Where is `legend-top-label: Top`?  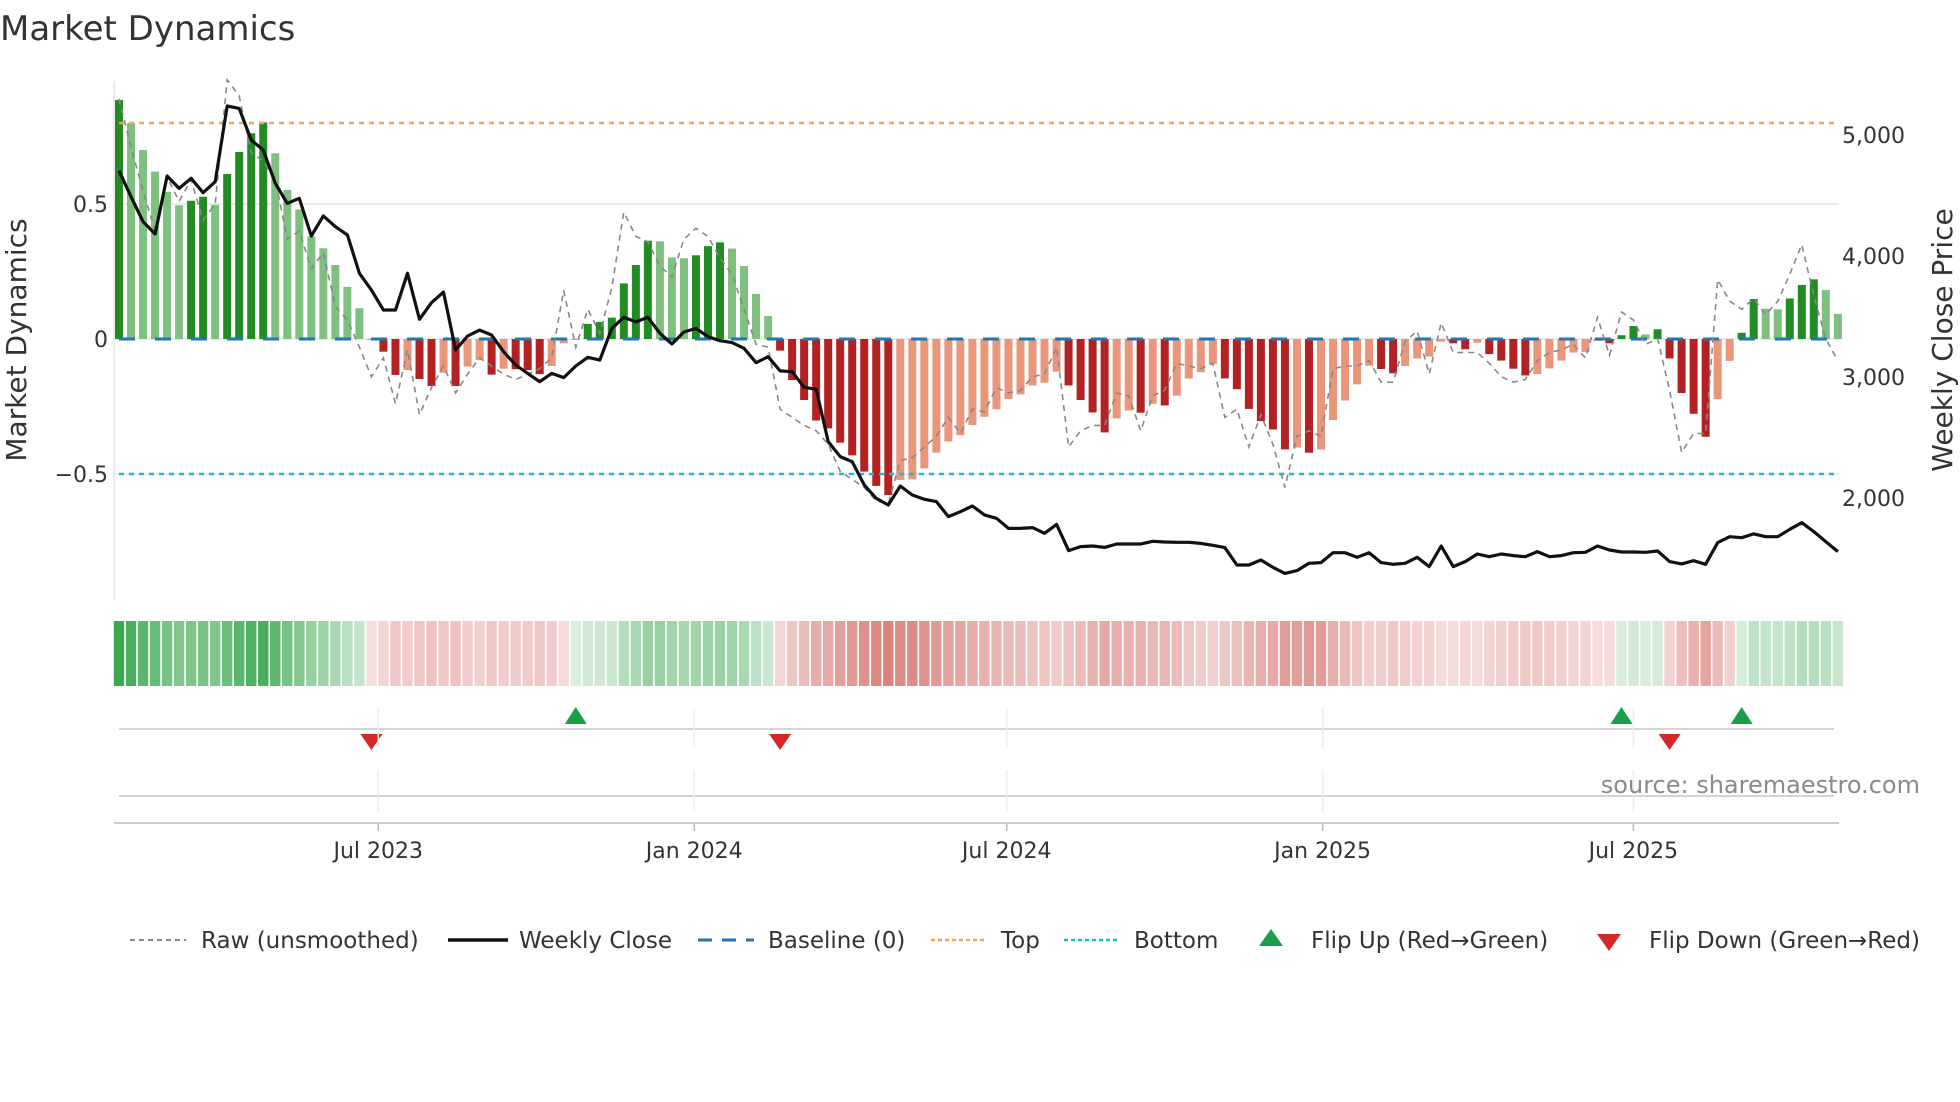 legend-top-label: Top is located at coordinates (1020, 941).